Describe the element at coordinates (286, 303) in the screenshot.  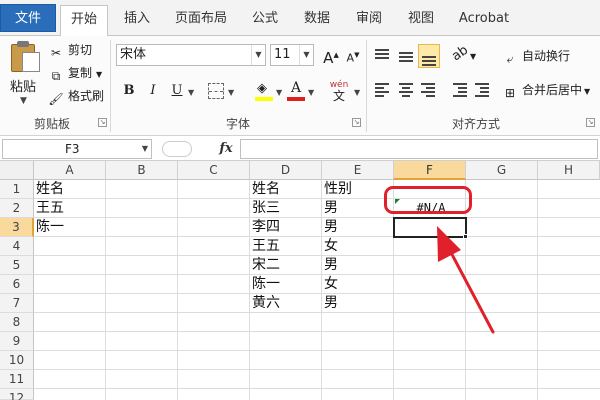
I see `cell-d7: 黄六` at that location.